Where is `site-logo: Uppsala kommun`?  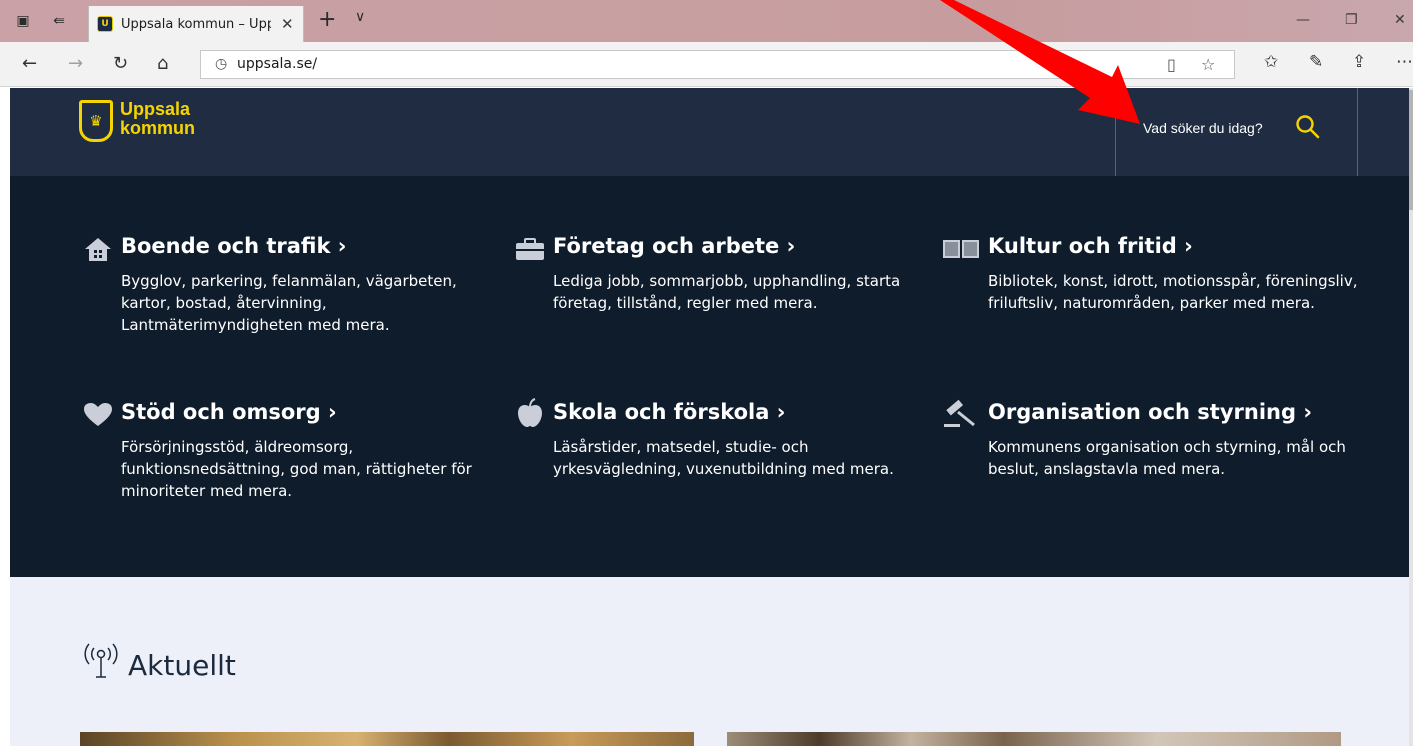
site-logo: Uppsala kommun is located at coordinates (157, 119).